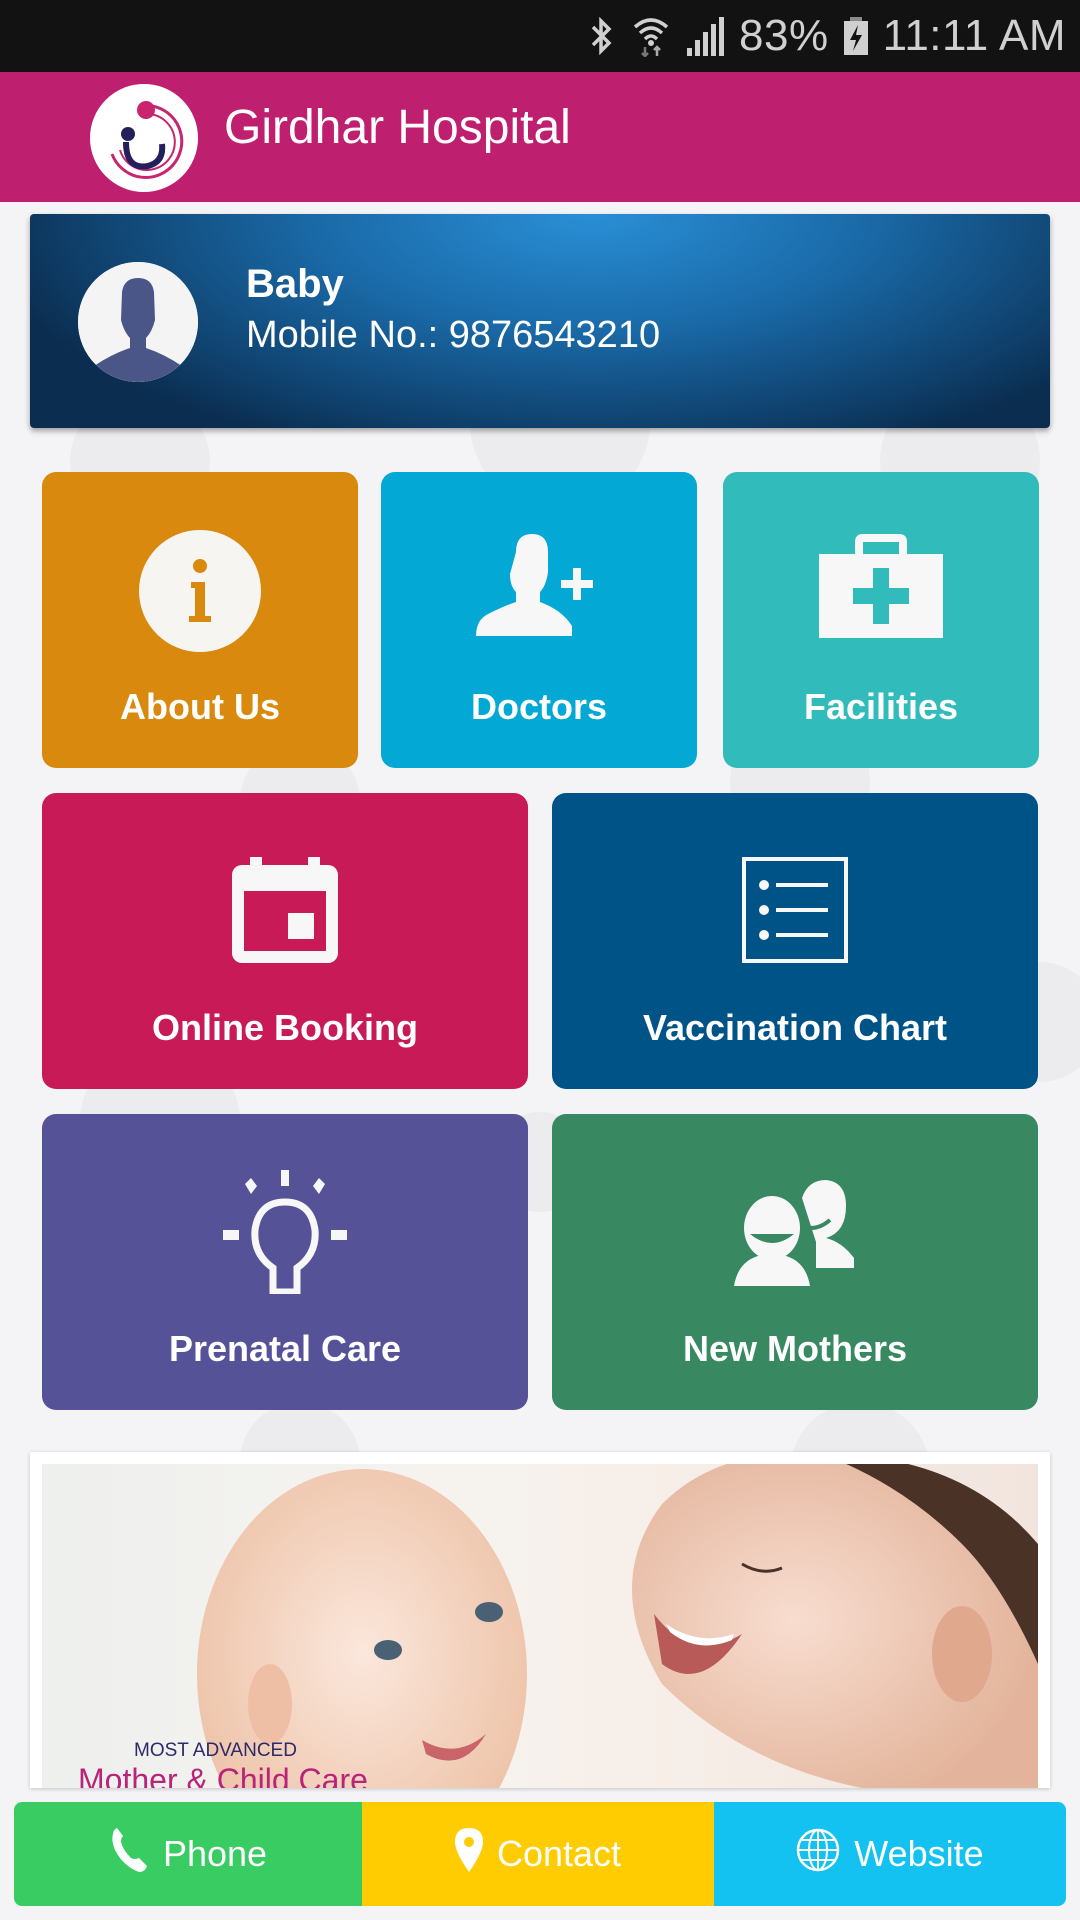 Image resolution: width=1080 pixels, height=1920 pixels. Describe the element at coordinates (705, 36) in the screenshot. I see `signal-icon` at that location.